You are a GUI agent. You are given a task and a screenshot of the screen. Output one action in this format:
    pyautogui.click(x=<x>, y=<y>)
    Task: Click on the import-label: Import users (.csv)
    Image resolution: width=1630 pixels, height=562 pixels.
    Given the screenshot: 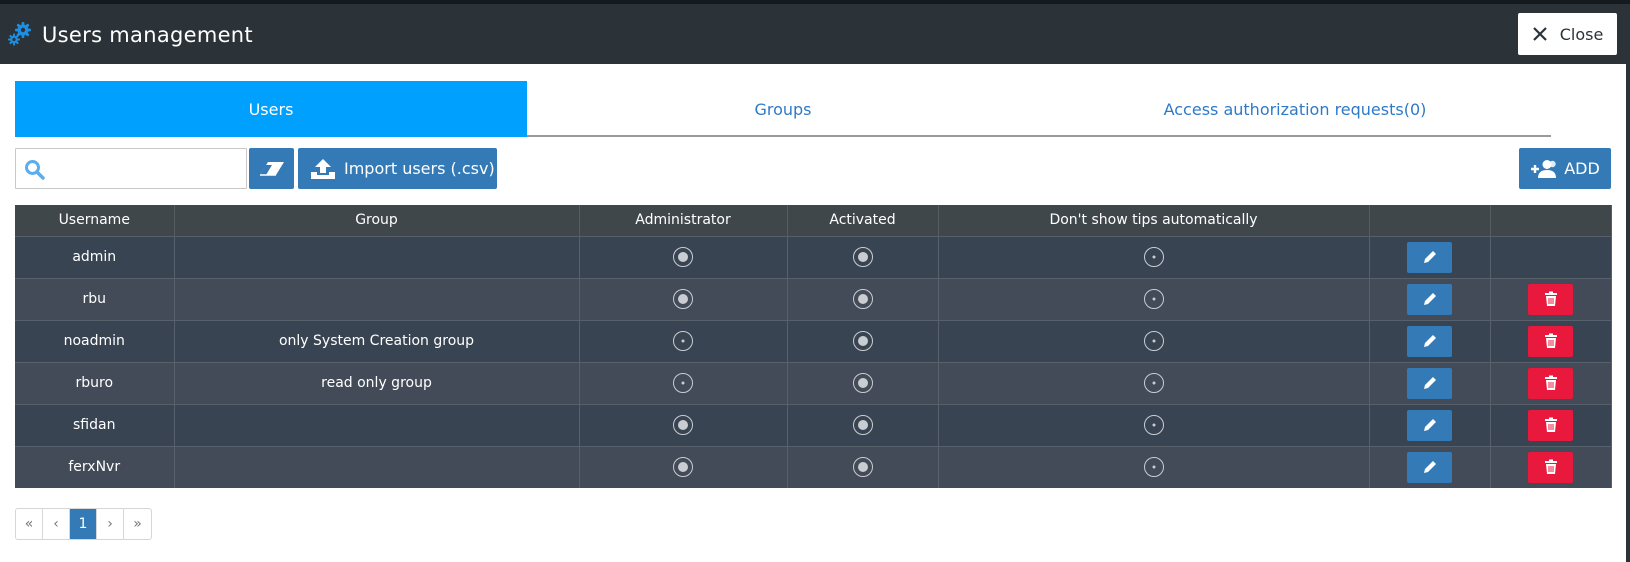 What is the action you would take?
    pyautogui.click(x=419, y=168)
    